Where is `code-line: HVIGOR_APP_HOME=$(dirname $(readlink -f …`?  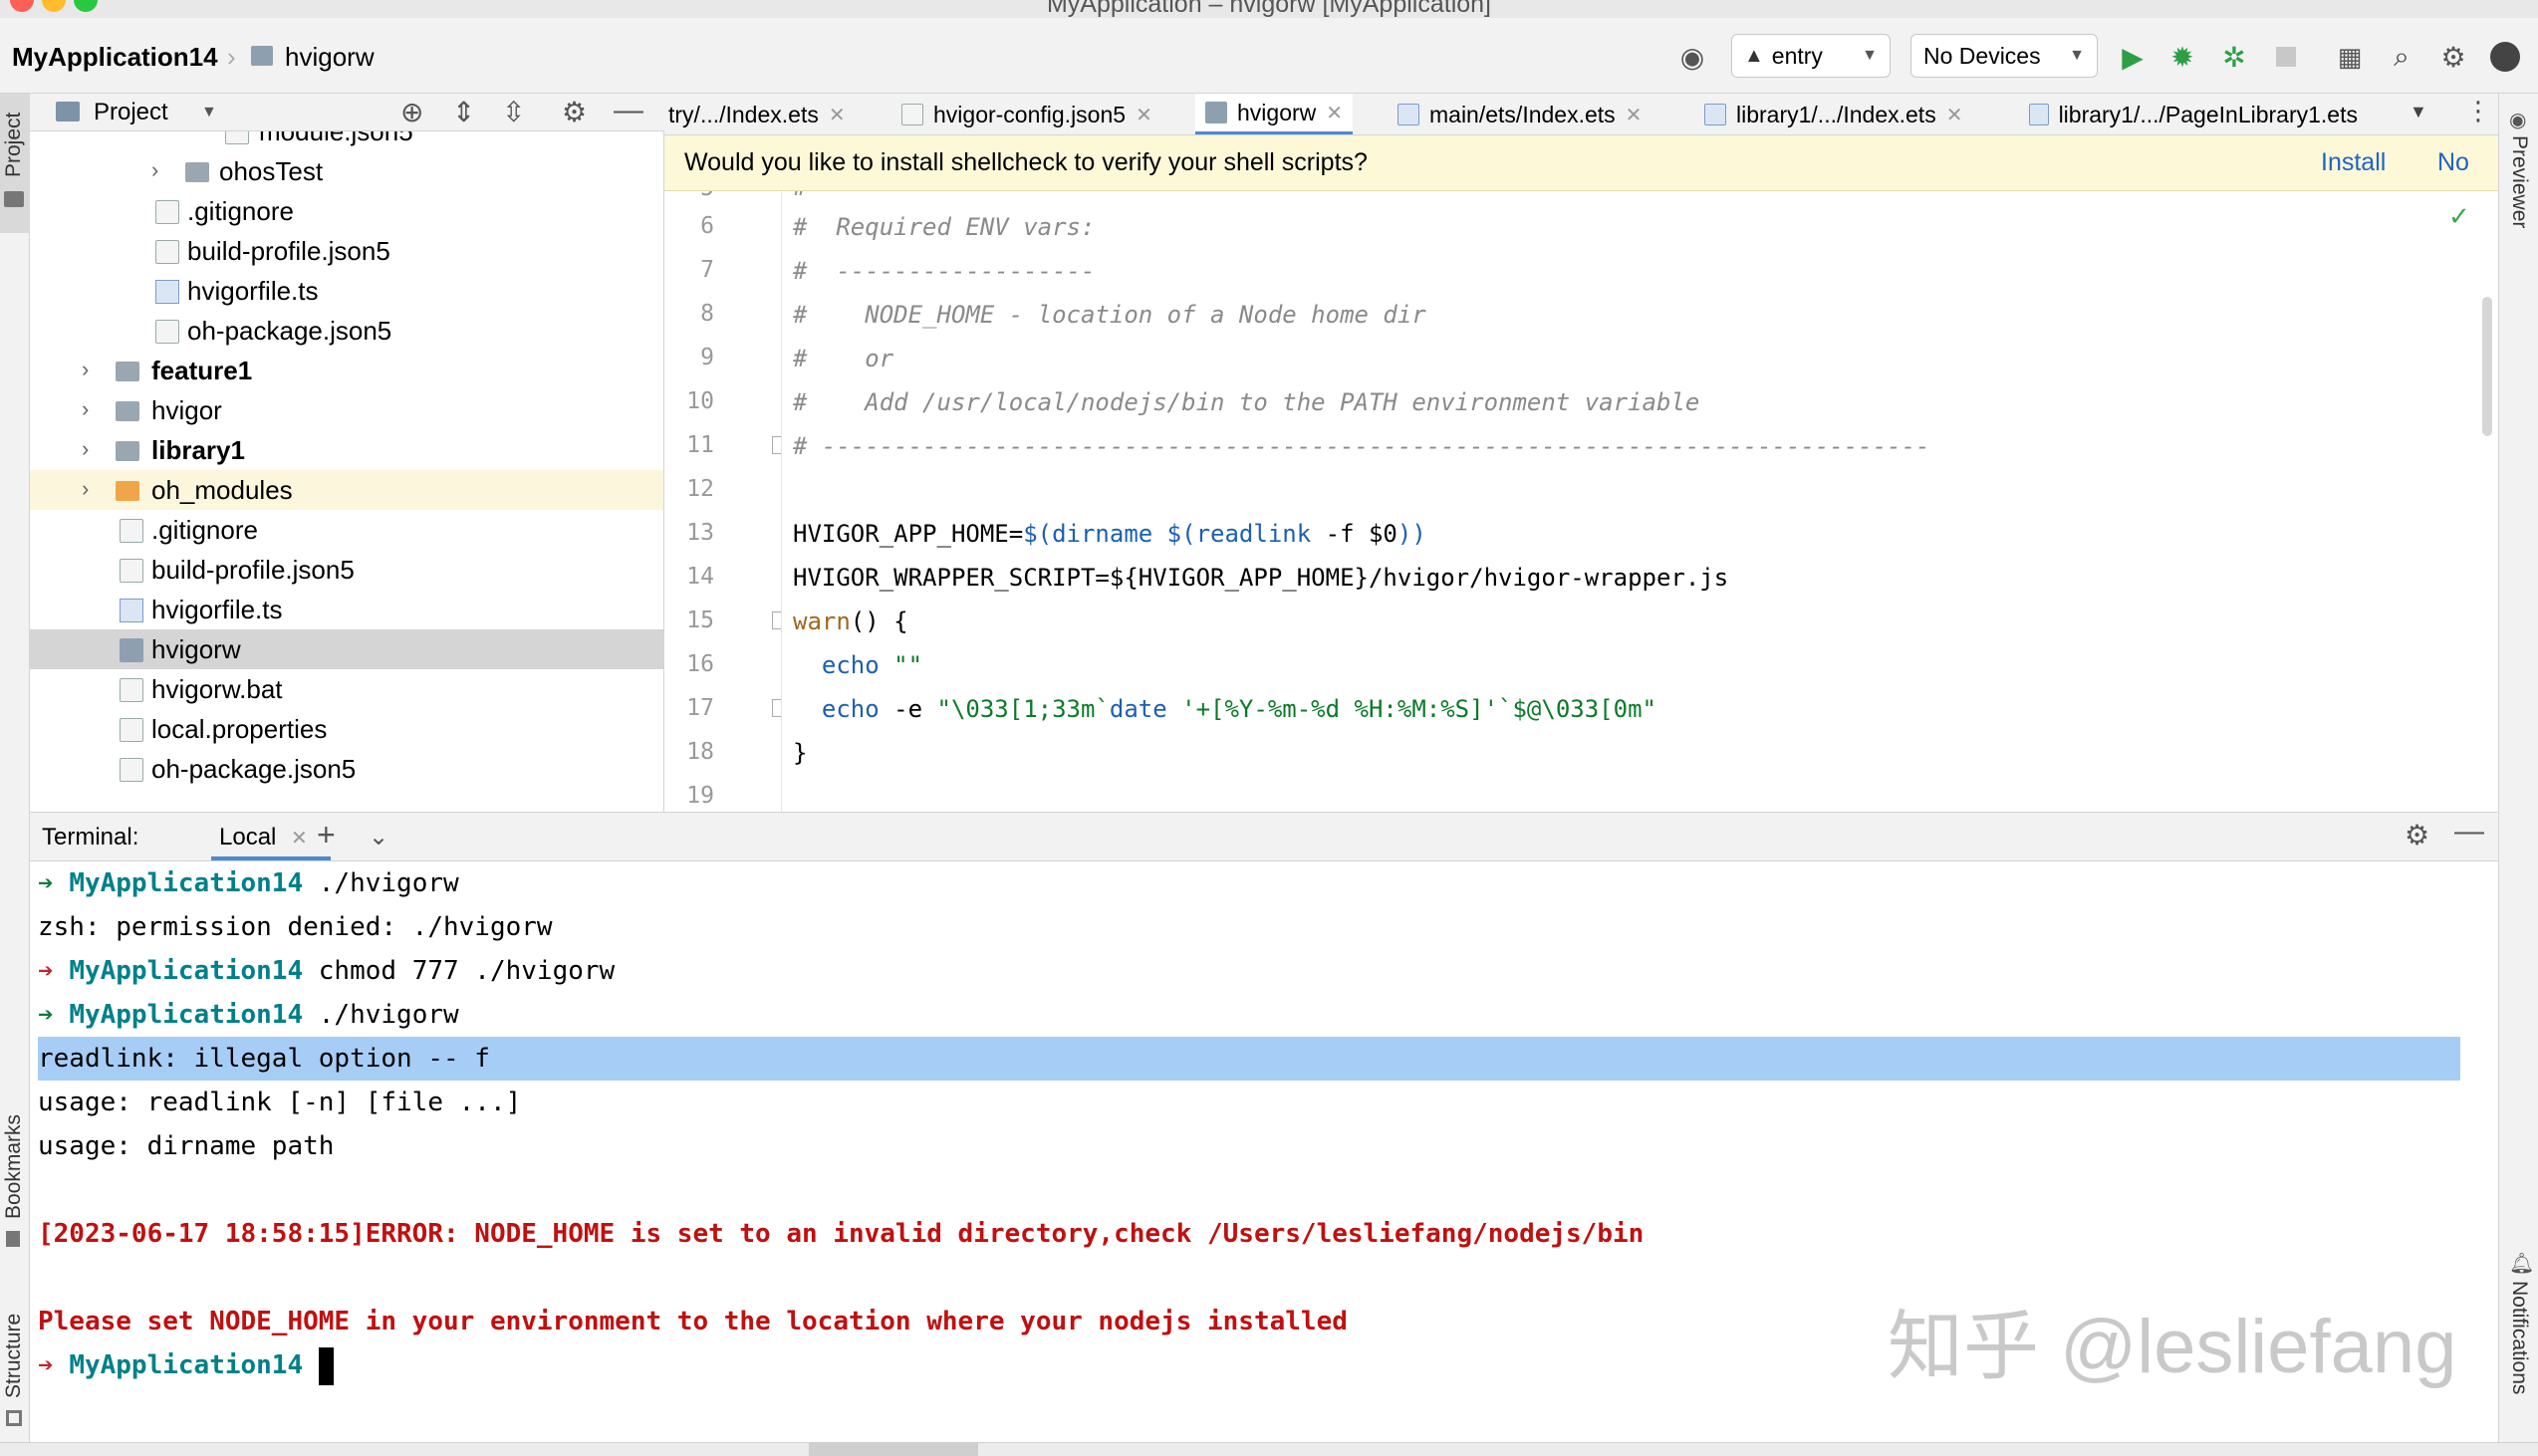
code-line: HVIGOR_APP_HOME=$(dirname $(readlink -f … is located at coordinates (1109, 534).